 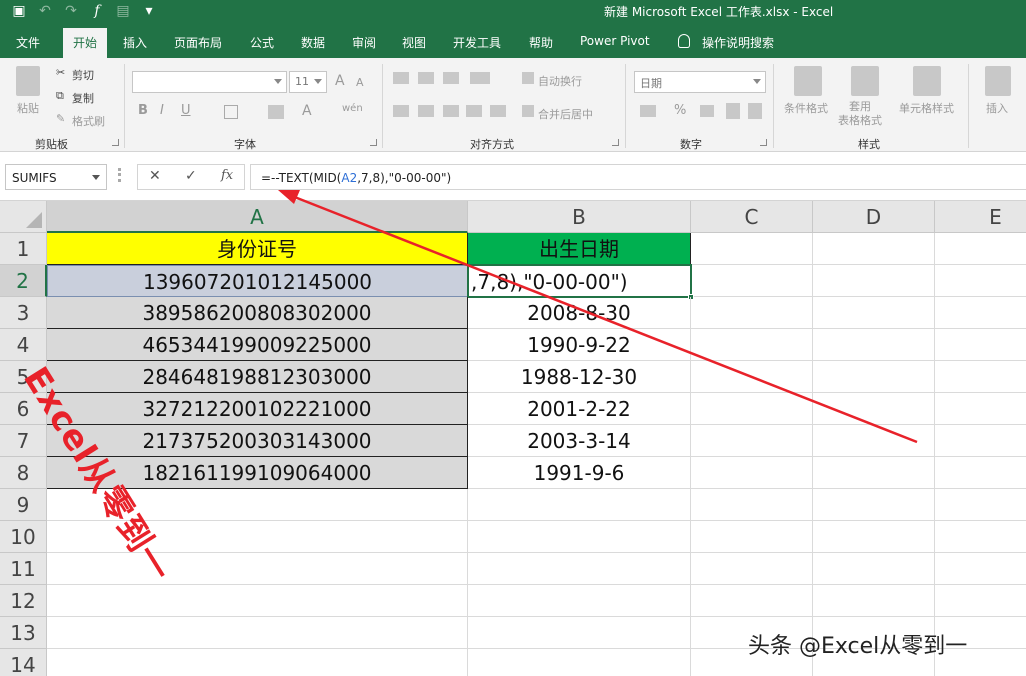 I want to click on cell-a2: 139607201012145000, so click(x=257, y=281).